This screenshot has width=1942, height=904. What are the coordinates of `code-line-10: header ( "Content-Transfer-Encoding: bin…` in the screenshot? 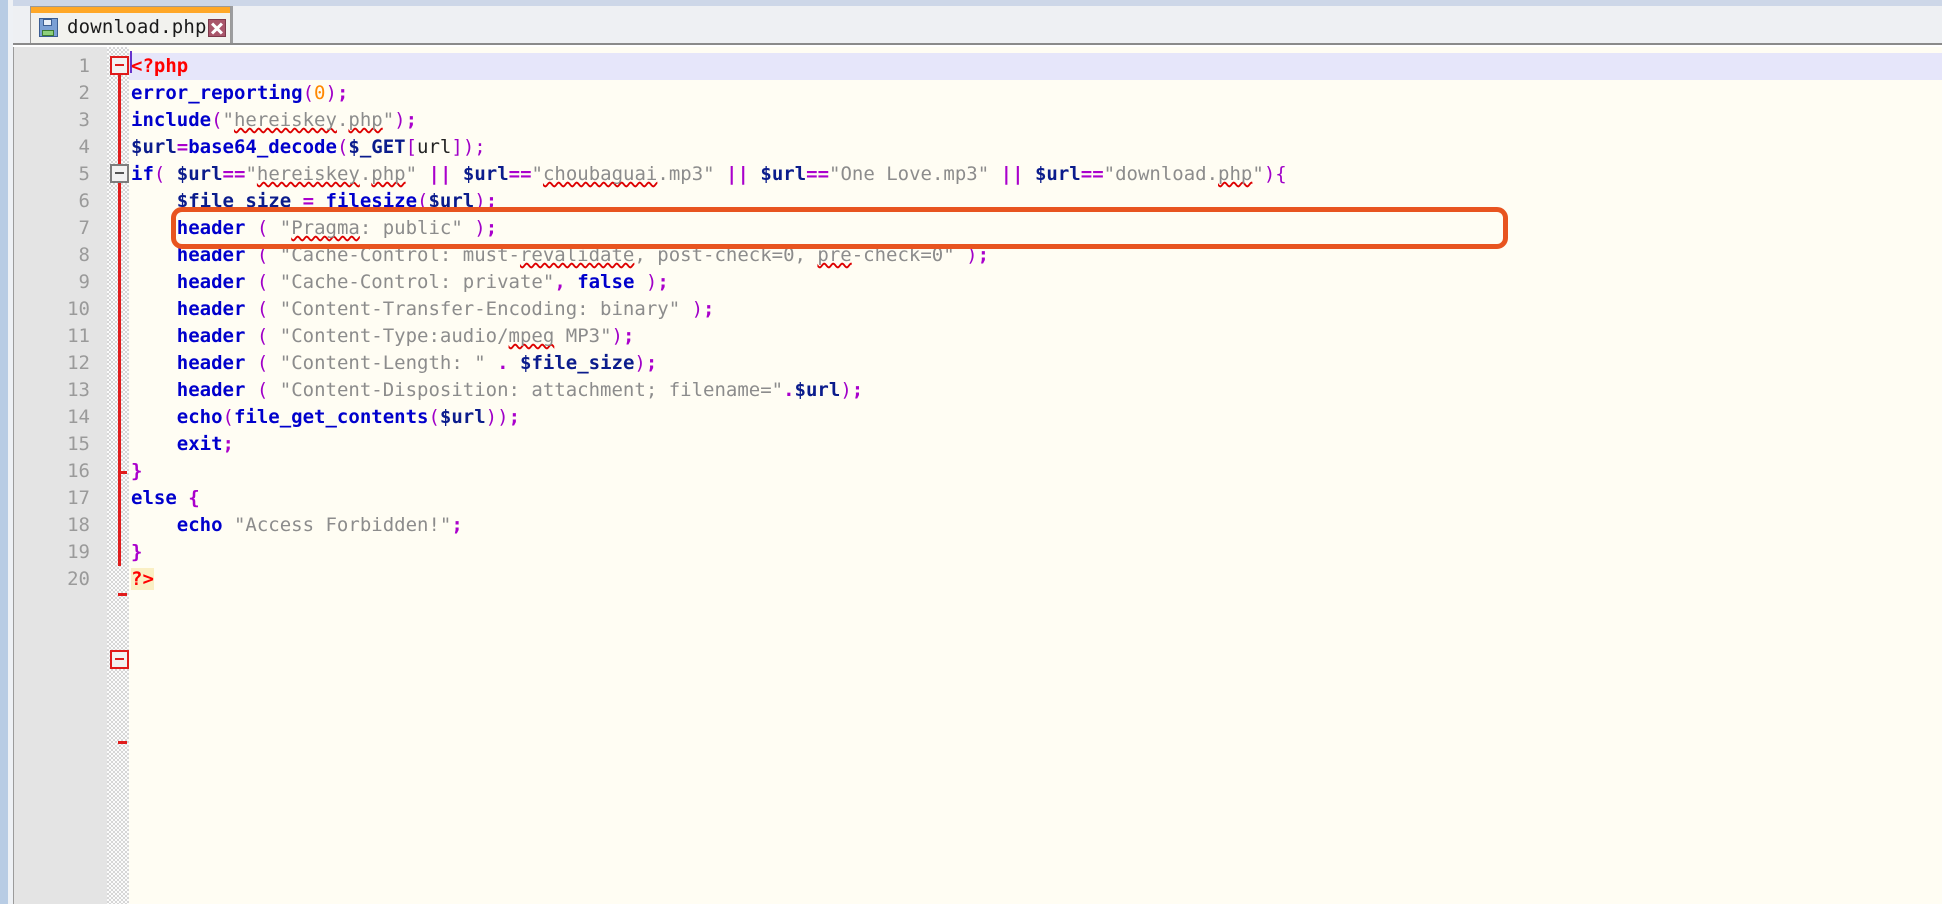 It's located at (422, 309).